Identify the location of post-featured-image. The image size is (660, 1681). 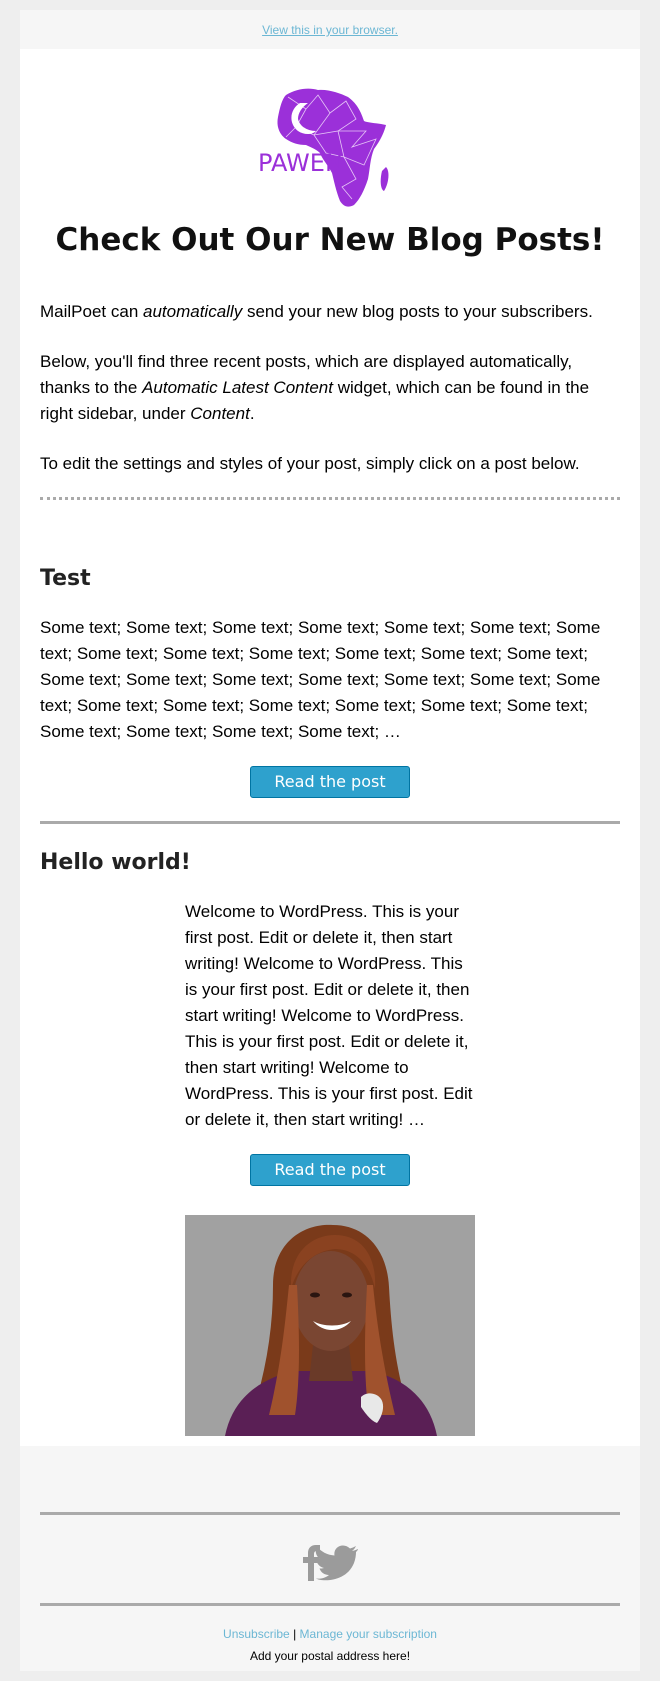
(330, 1325).